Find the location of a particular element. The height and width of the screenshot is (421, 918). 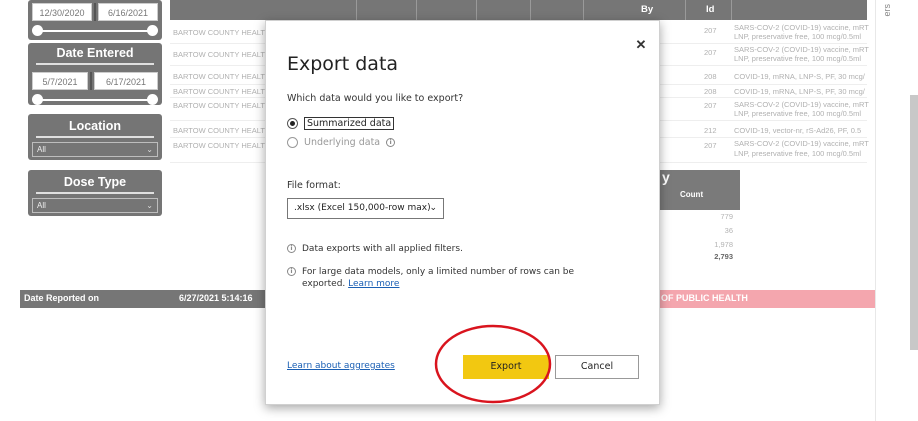

filters-note-text: Data exports with all applied filters. is located at coordinates (382, 249).